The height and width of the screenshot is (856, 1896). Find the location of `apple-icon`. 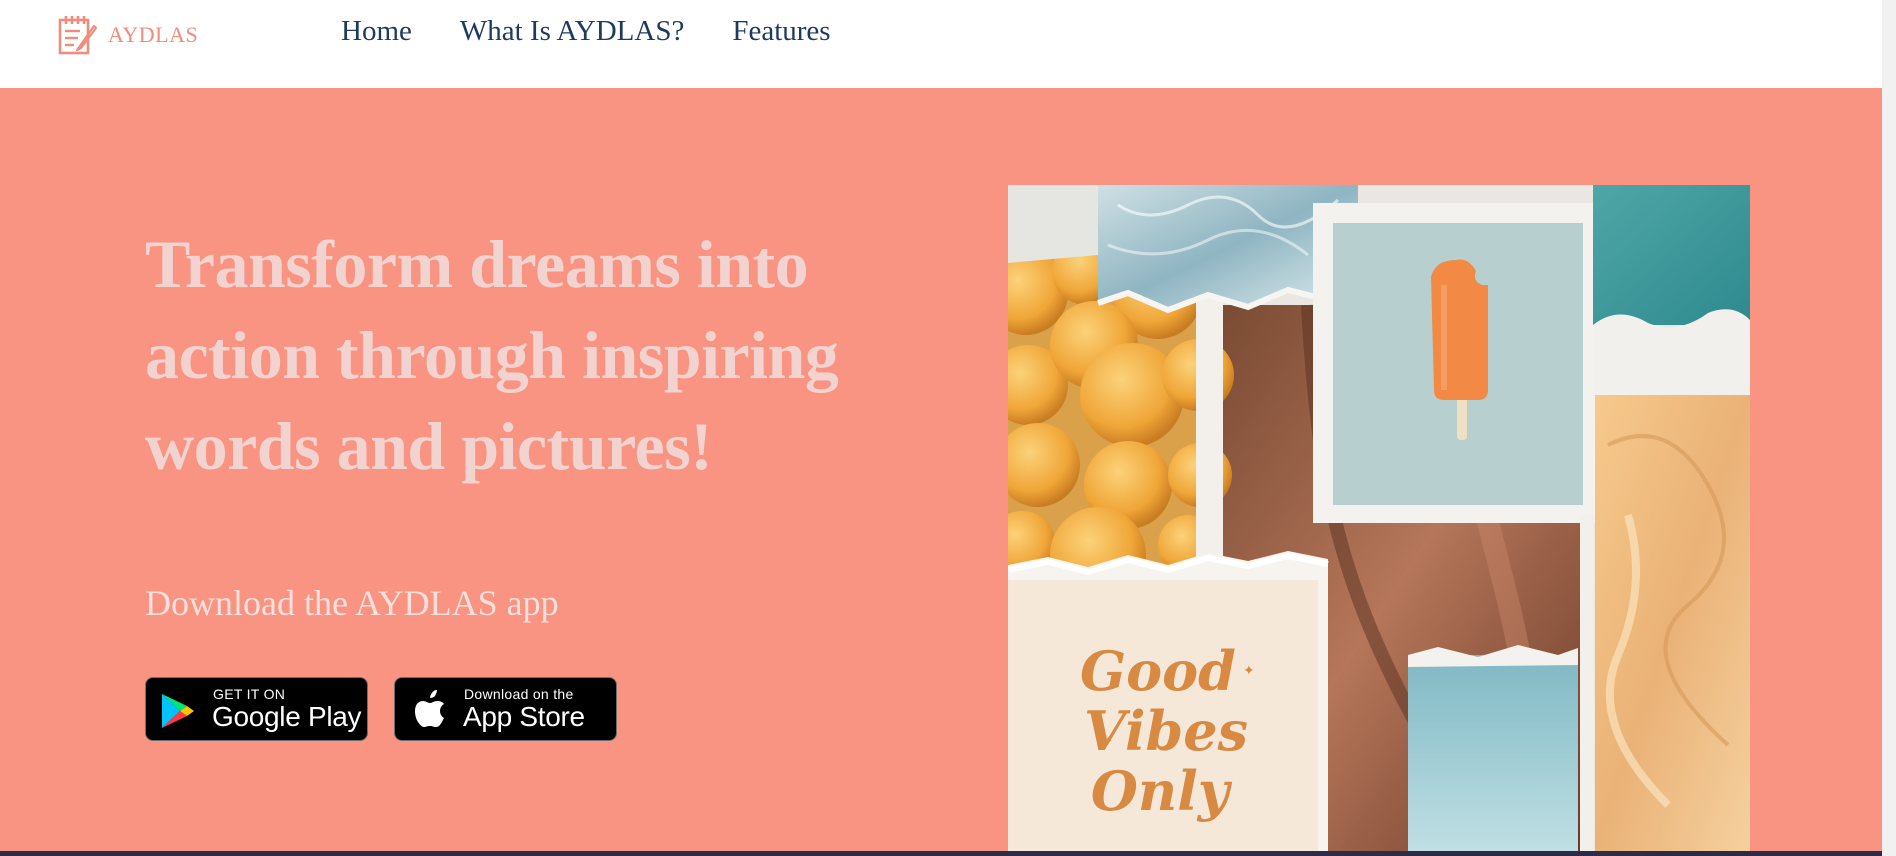

apple-icon is located at coordinates (429, 708).